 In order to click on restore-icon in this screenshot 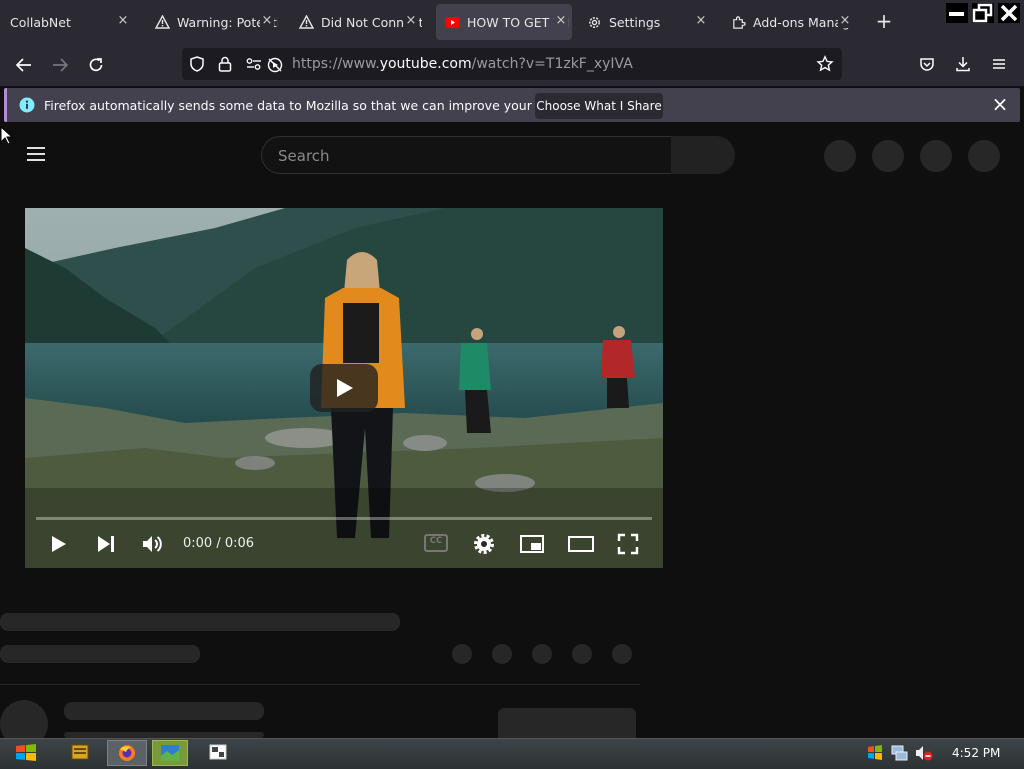, I will do `click(982, 13)`.